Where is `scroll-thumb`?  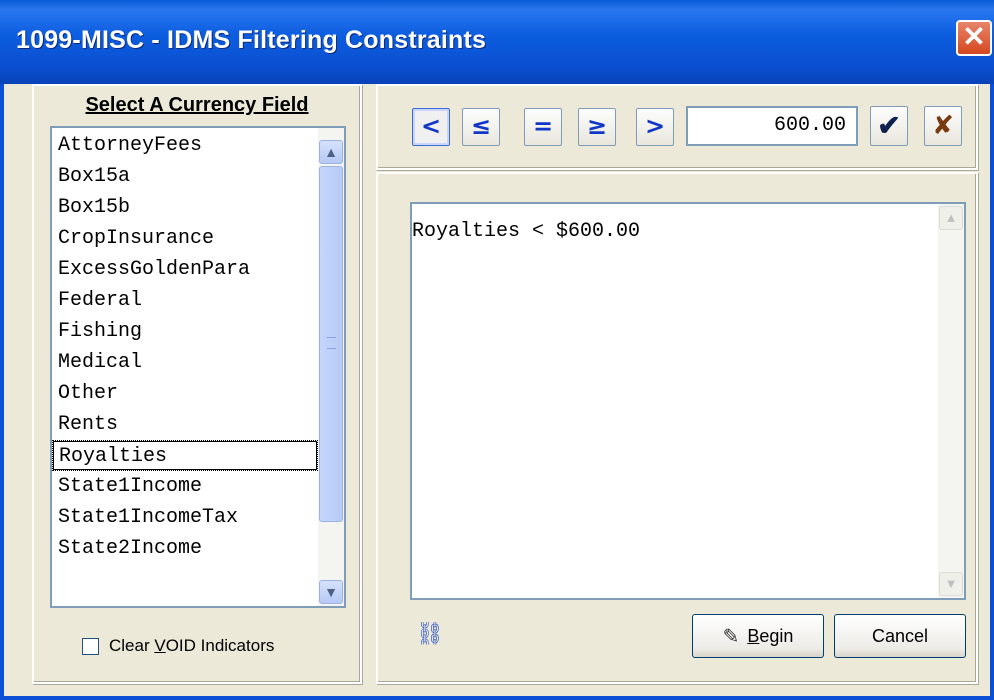 scroll-thumb is located at coordinates (331, 344).